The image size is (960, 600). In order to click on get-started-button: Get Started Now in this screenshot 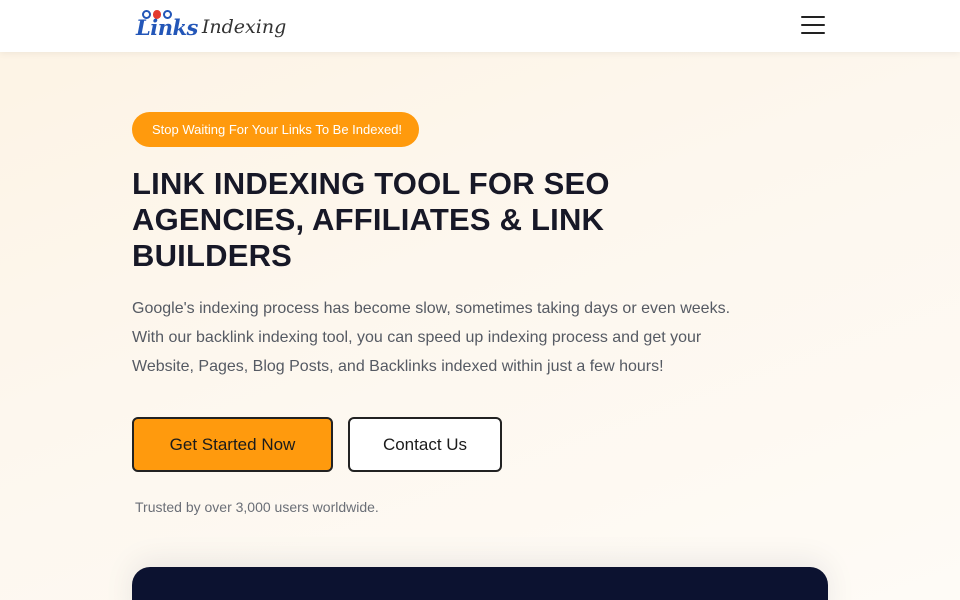, I will do `click(232, 444)`.